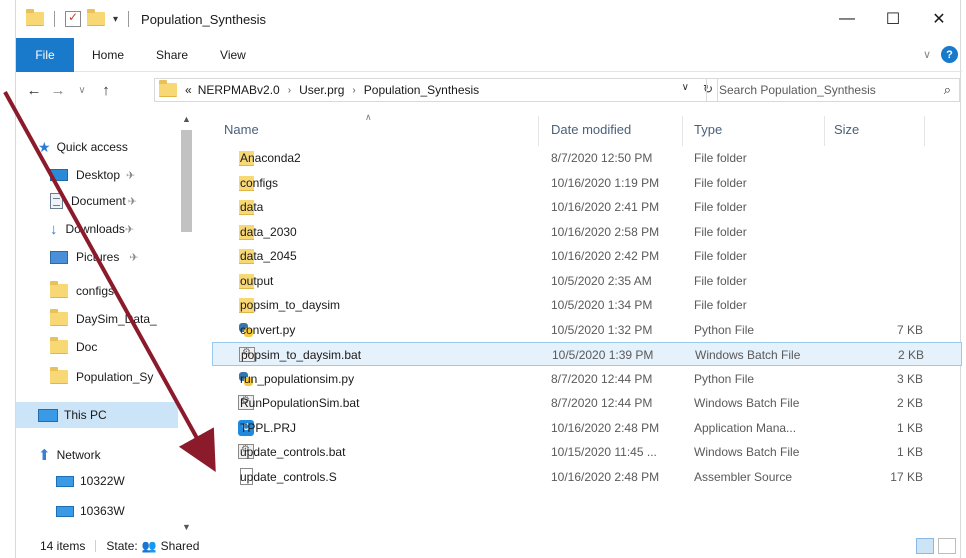  What do you see at coordinates (601, 280) in the screenshot?
I see `file-date-modified: 10/5/2020 2:35 AM` at bounding box center [601, 280].